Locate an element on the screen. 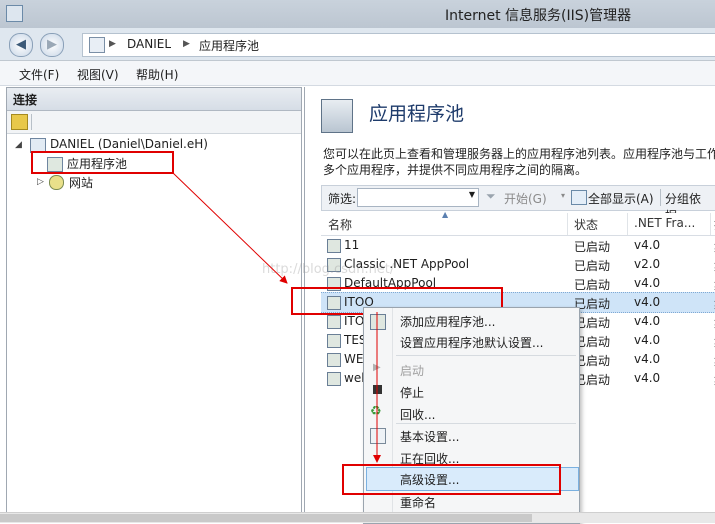 The height and width of the screenshot is (524, 715). horizontal-scrollbar is located at coordinates (357, 517).